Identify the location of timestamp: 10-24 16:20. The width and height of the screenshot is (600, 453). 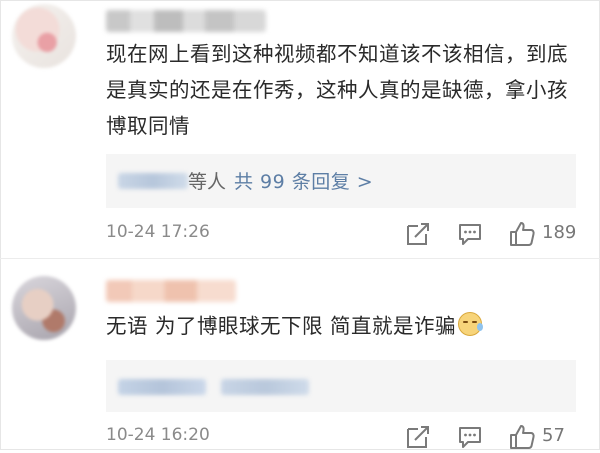
(158, 435).